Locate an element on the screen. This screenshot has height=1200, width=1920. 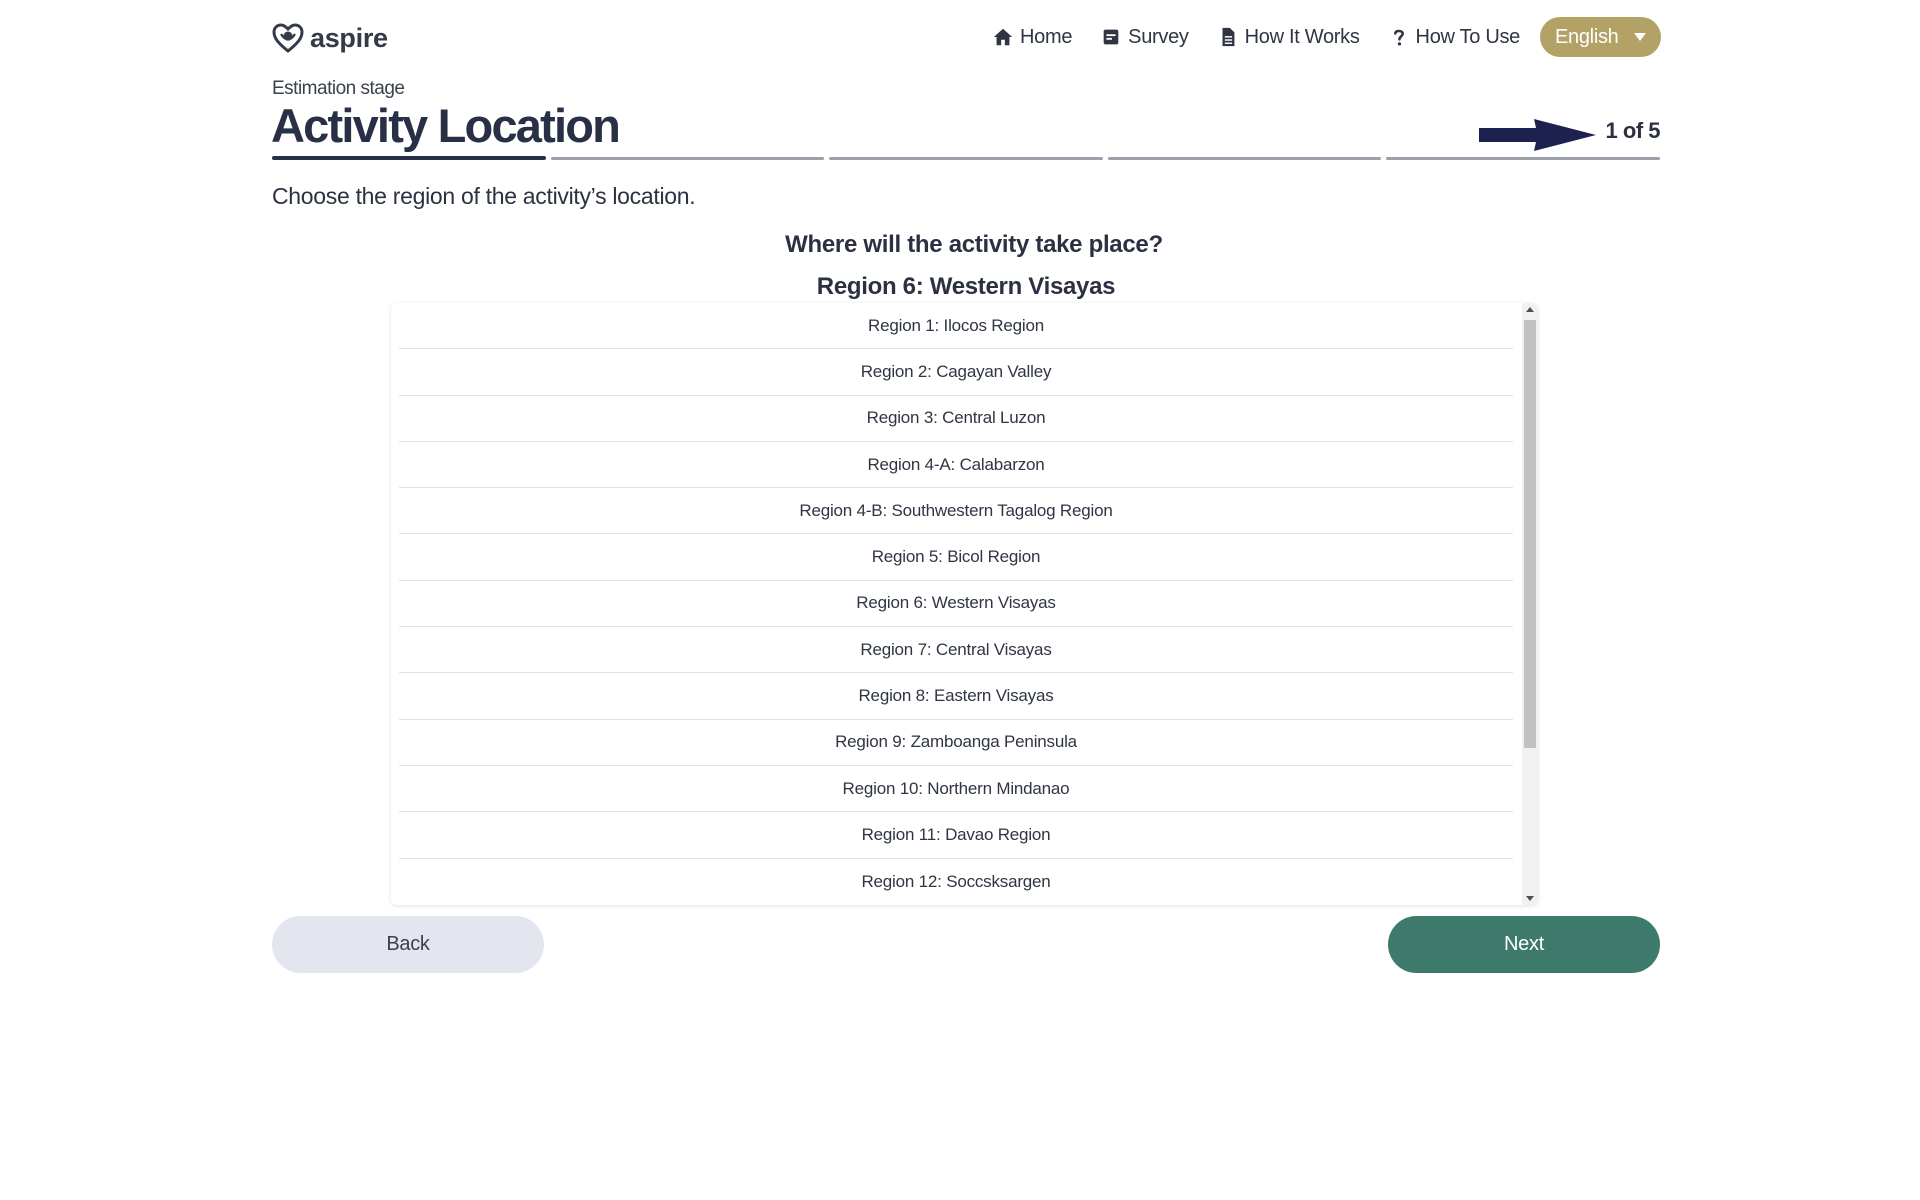
logo-text: aspire is located at coordinates (349, 37).